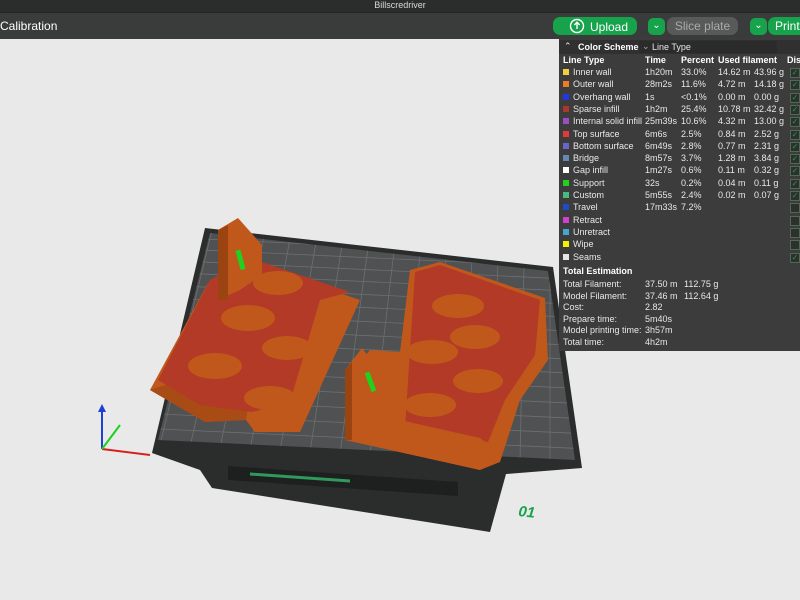 This screenshot has width=800, height=600. I want to click on legend-row-weight: 0.11 g, so click(766, 182).